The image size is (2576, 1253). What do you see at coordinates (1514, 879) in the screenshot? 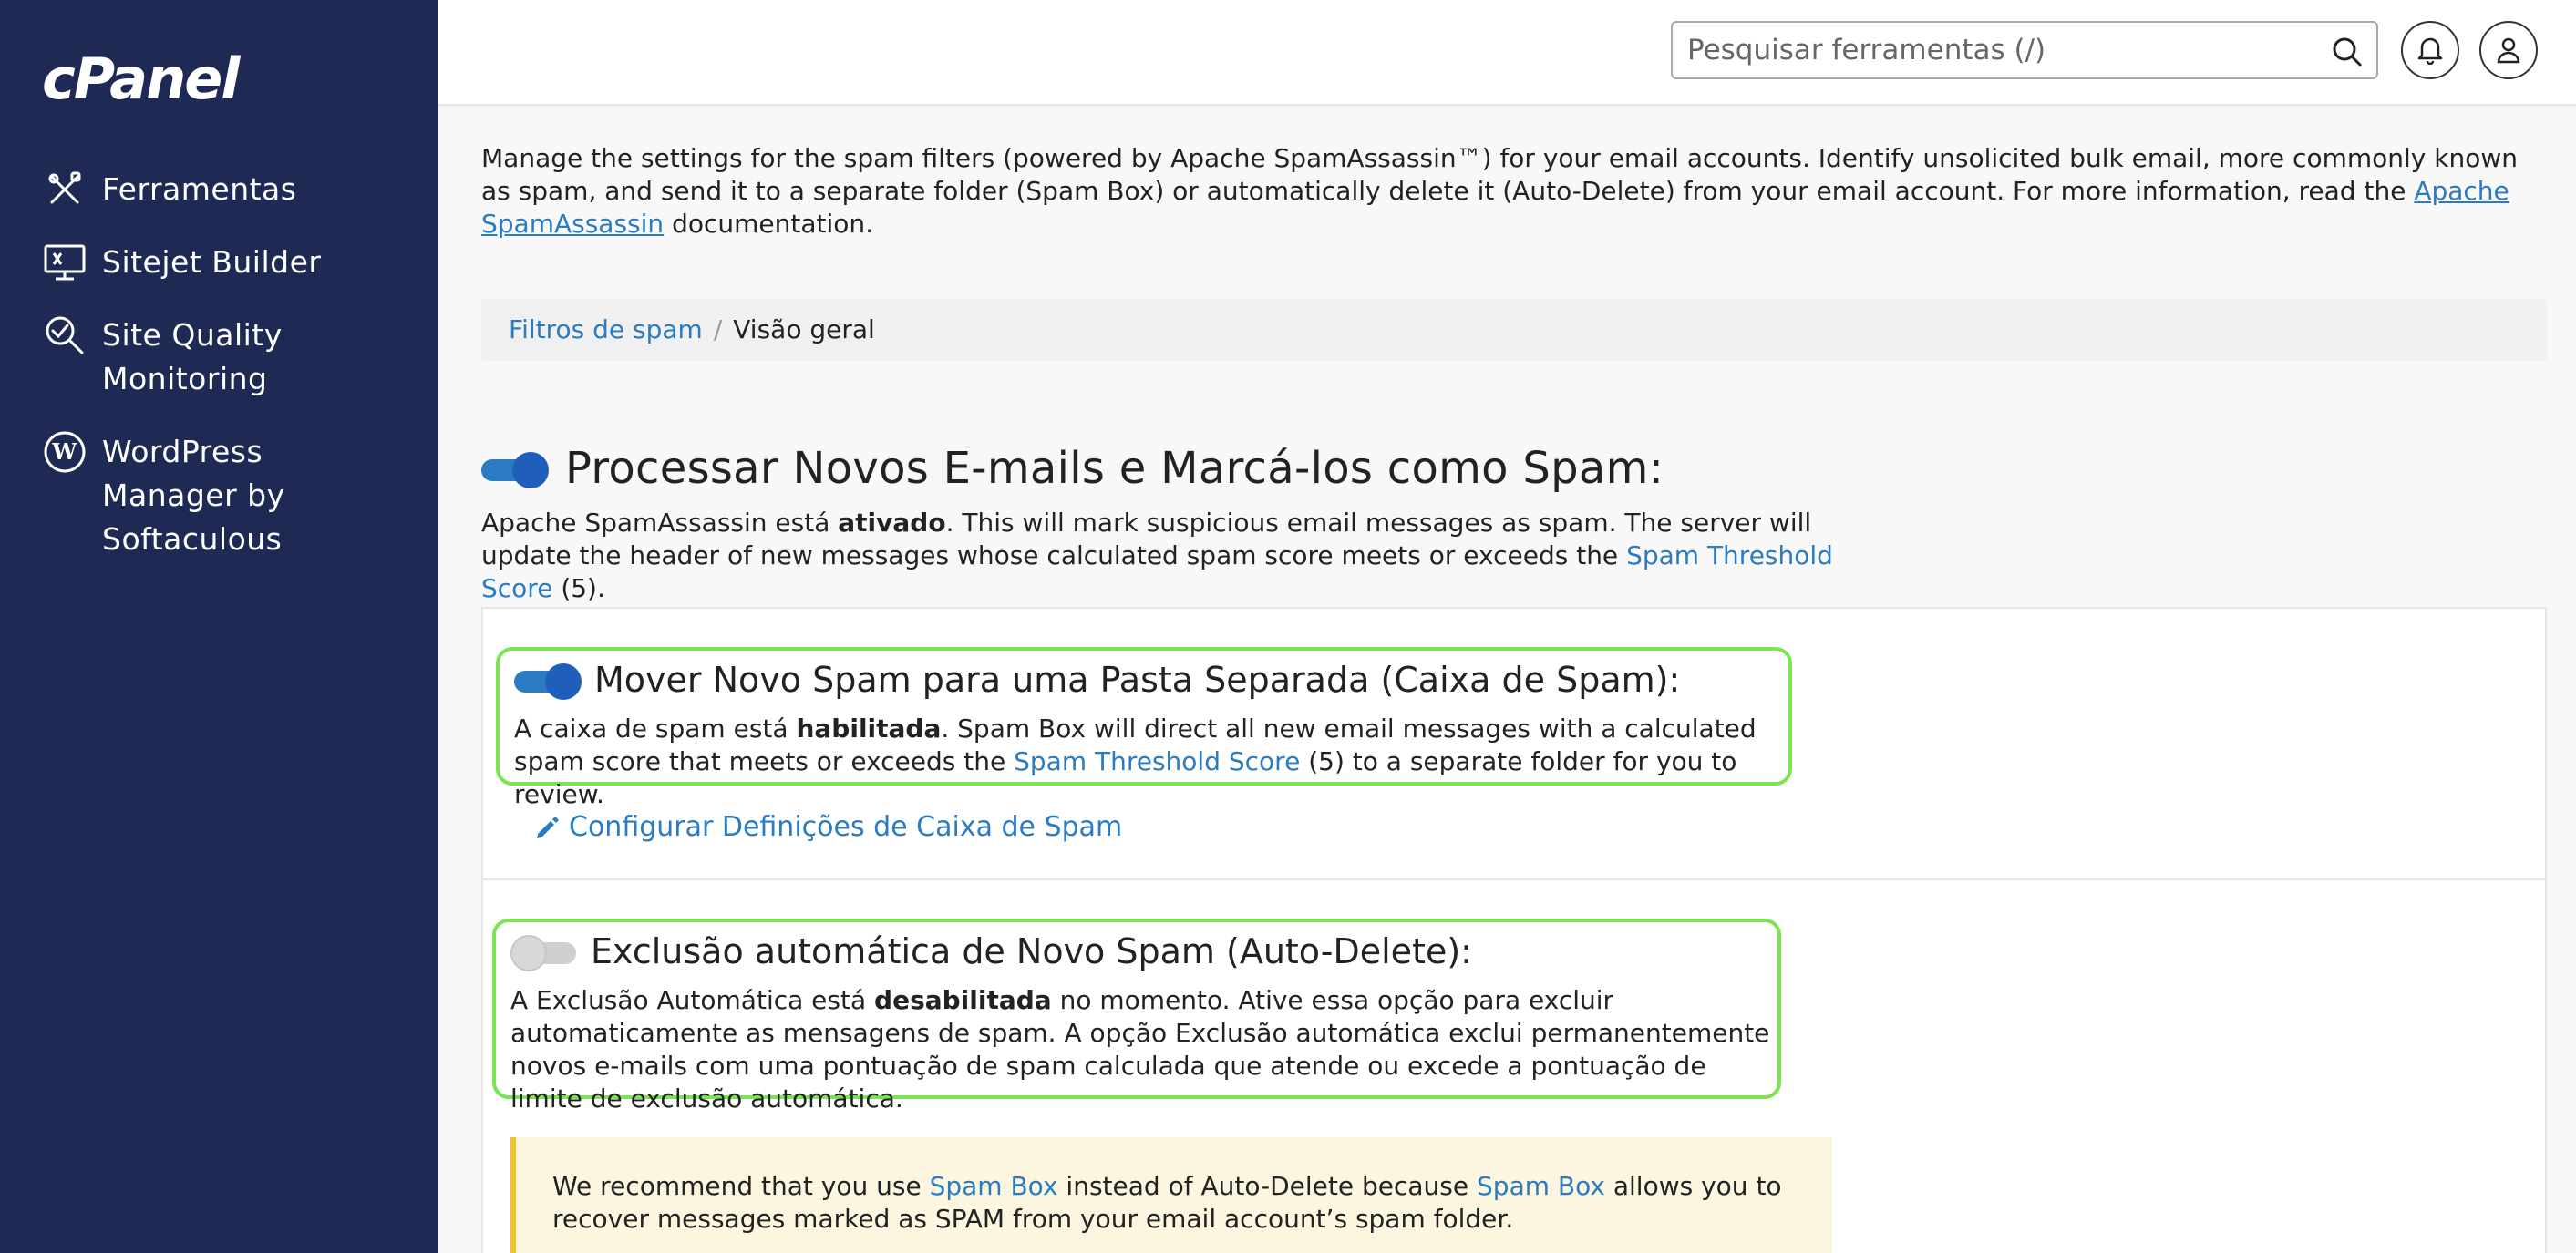
I see `section-divider` at bounding box center [1514, 879].